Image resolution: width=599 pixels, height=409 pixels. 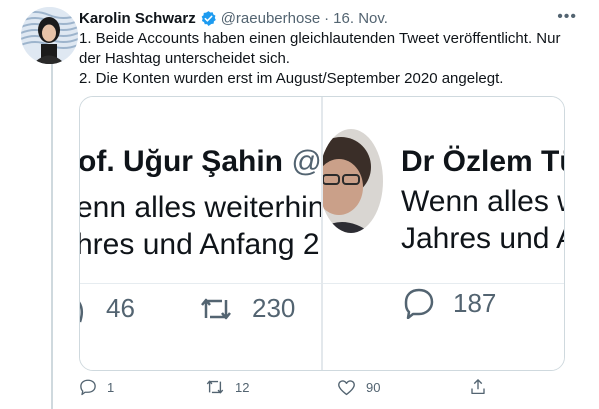 What do you see at coordinates (246, 308) in the screenshot?
I see `panel-stat-retweets: 230` at bounding box center [246, 308].